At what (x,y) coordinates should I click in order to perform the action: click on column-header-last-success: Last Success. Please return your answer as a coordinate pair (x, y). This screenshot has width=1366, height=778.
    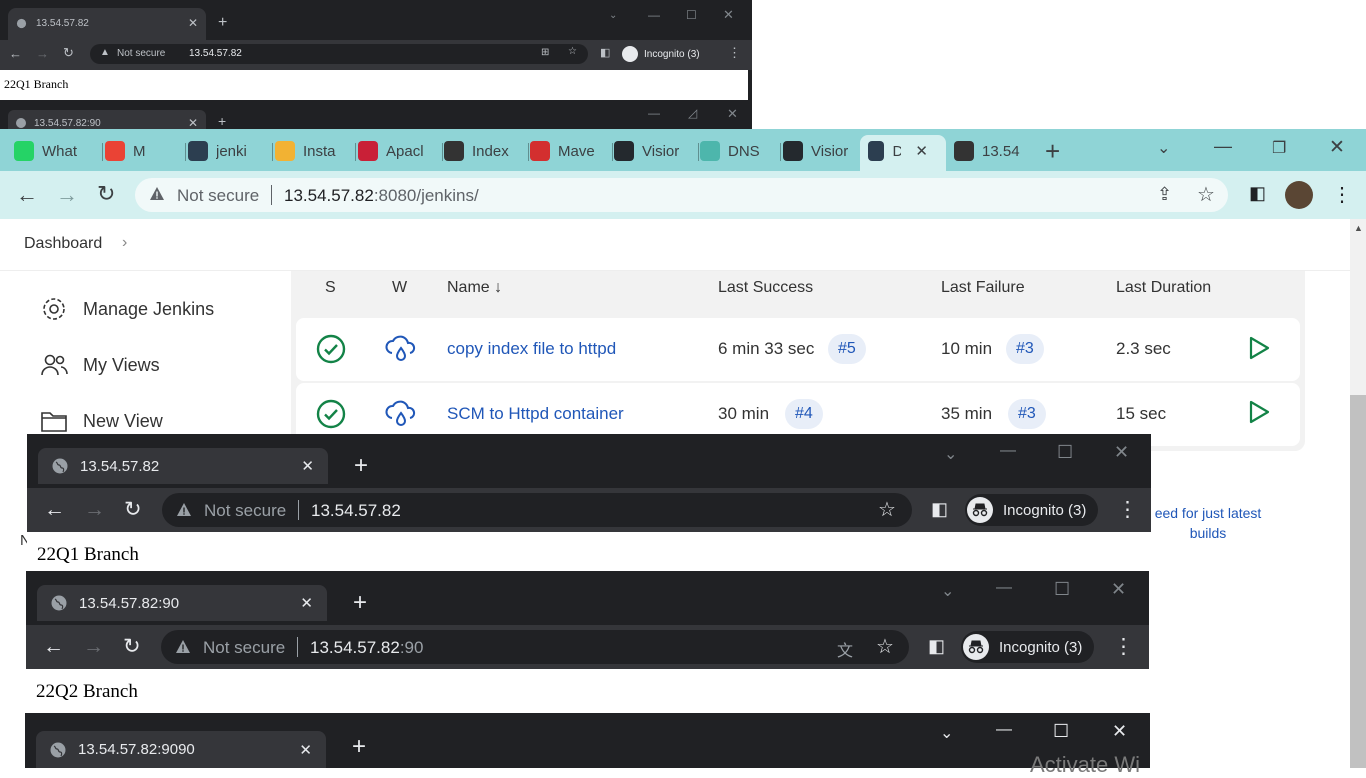
    Looking at the image, I should click on (765, 288).